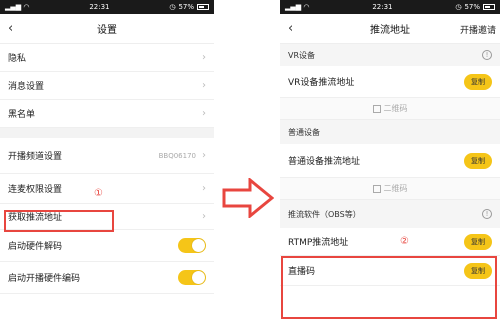  I want to click on settings-item-hw-encode: 启动开播硬件编码, so click(107, 278).